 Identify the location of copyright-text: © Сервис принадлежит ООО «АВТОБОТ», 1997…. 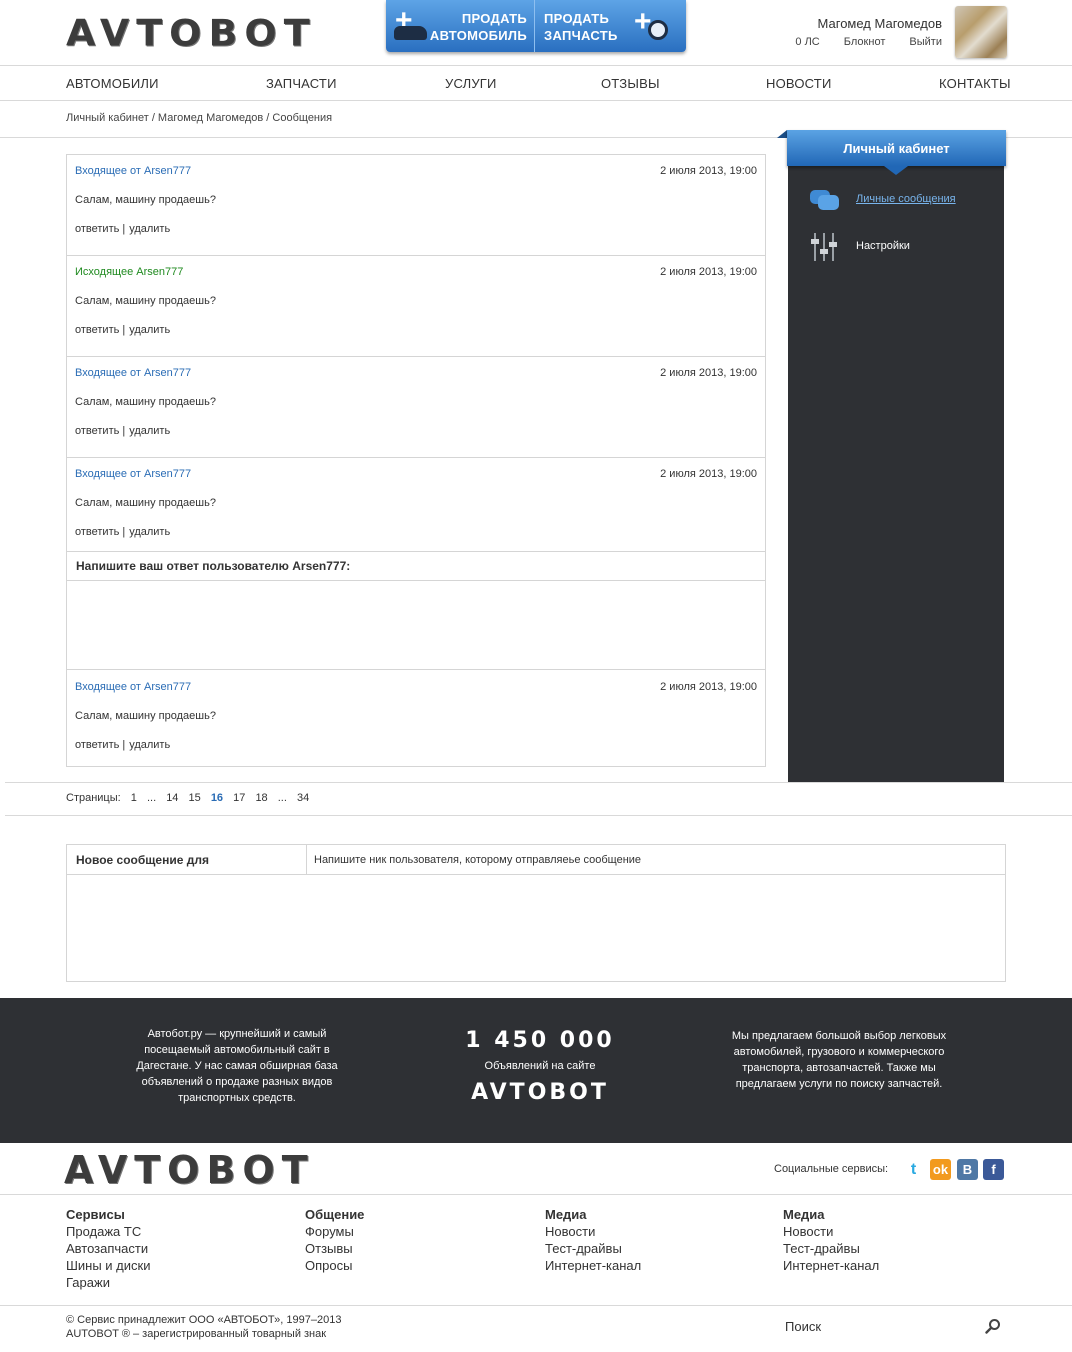
(204, 1320).